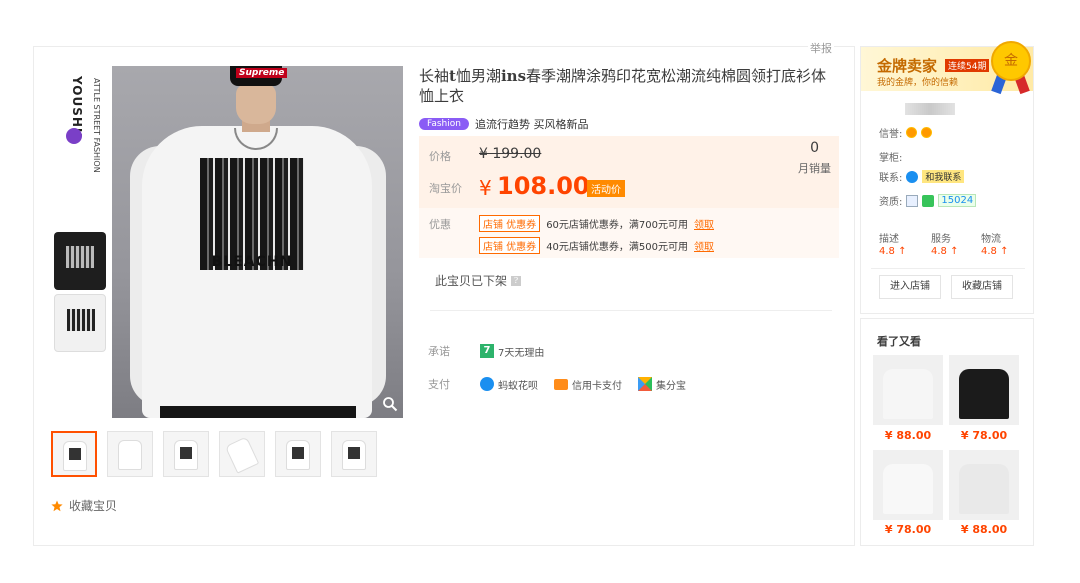 This screenshot has height=583, width=1080. What do you see at coordinates (80, 150) in the screenshot?
I see `brand-strip: YOUSHU ATTLE STREET FASHION` at bounding box center [80, 150].